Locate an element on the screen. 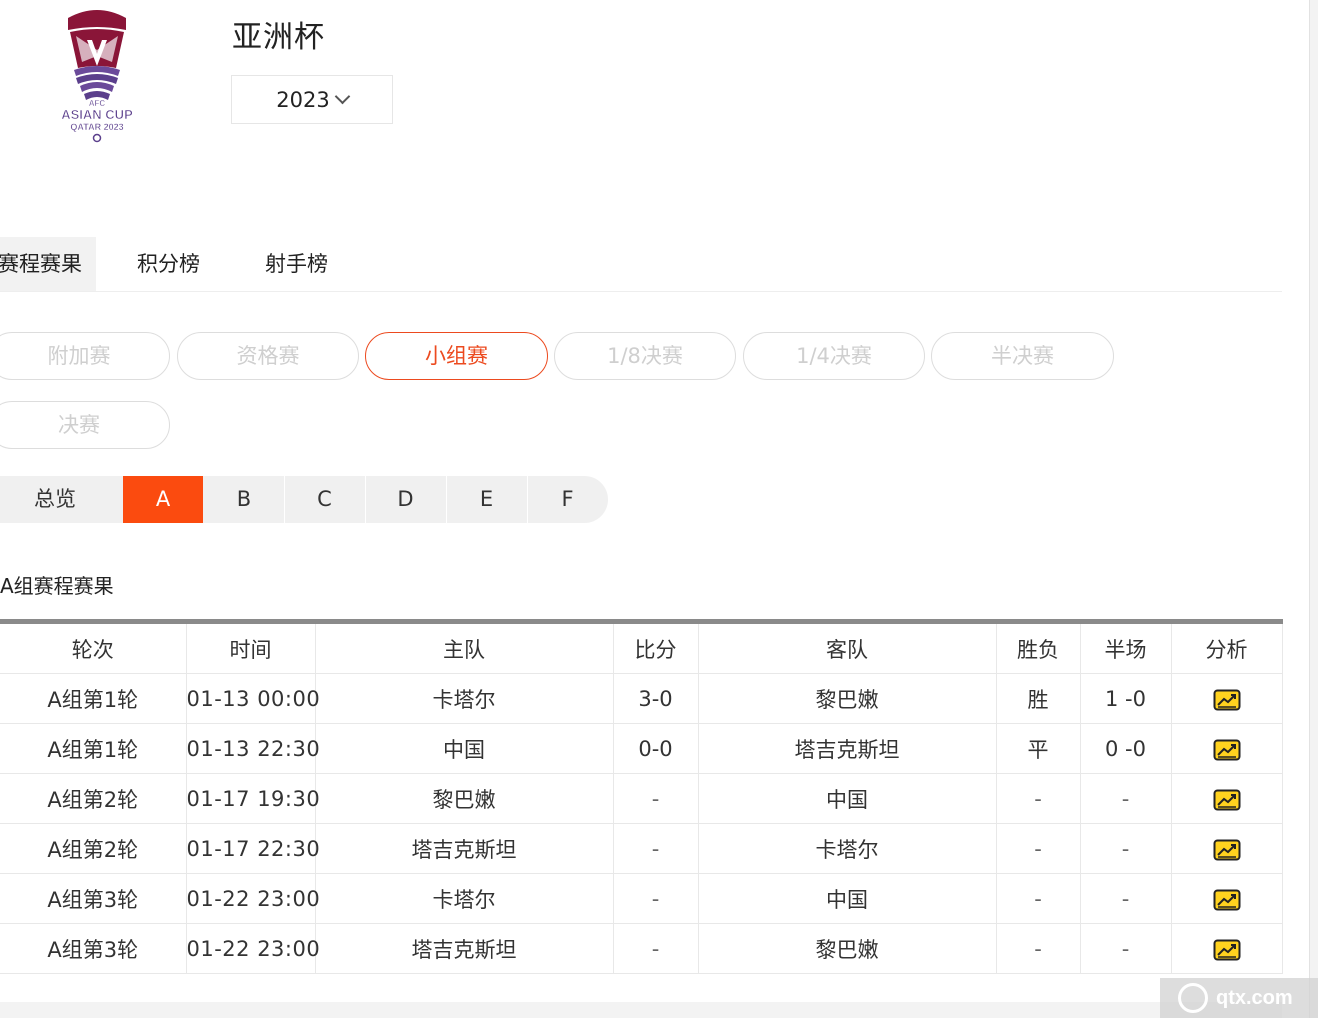 The height and width of the screenshot is (1018, 1318). tab-top-scorers: 射手榜 is located at coordinates (296, 264).